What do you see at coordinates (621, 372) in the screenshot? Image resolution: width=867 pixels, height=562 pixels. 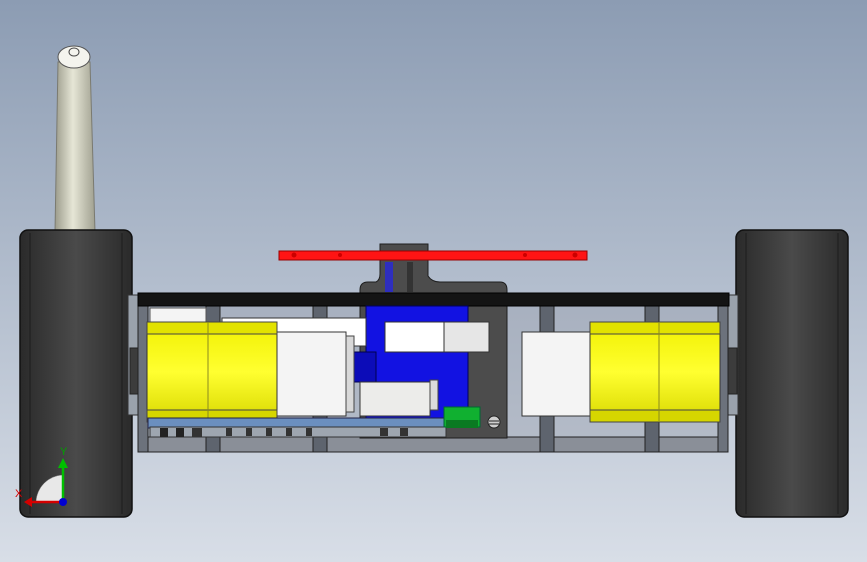 I see `right-motor` at bounding box center [621, 372].